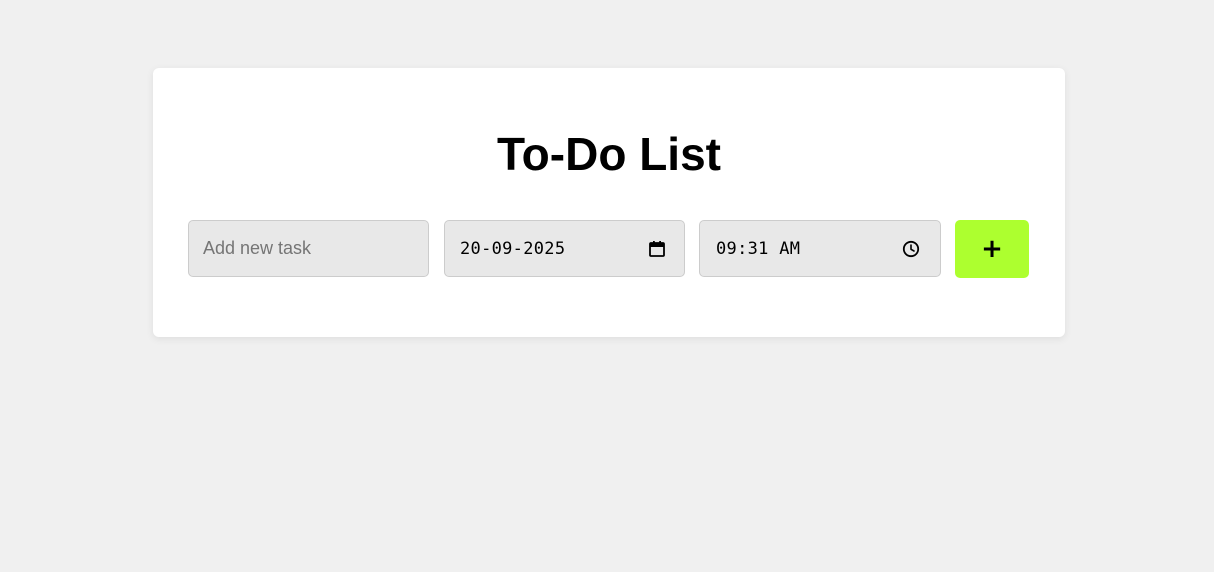 This screenshot has height=572, width=1214. I want to click on time-input: 09:31 AM, so click(820, 248).